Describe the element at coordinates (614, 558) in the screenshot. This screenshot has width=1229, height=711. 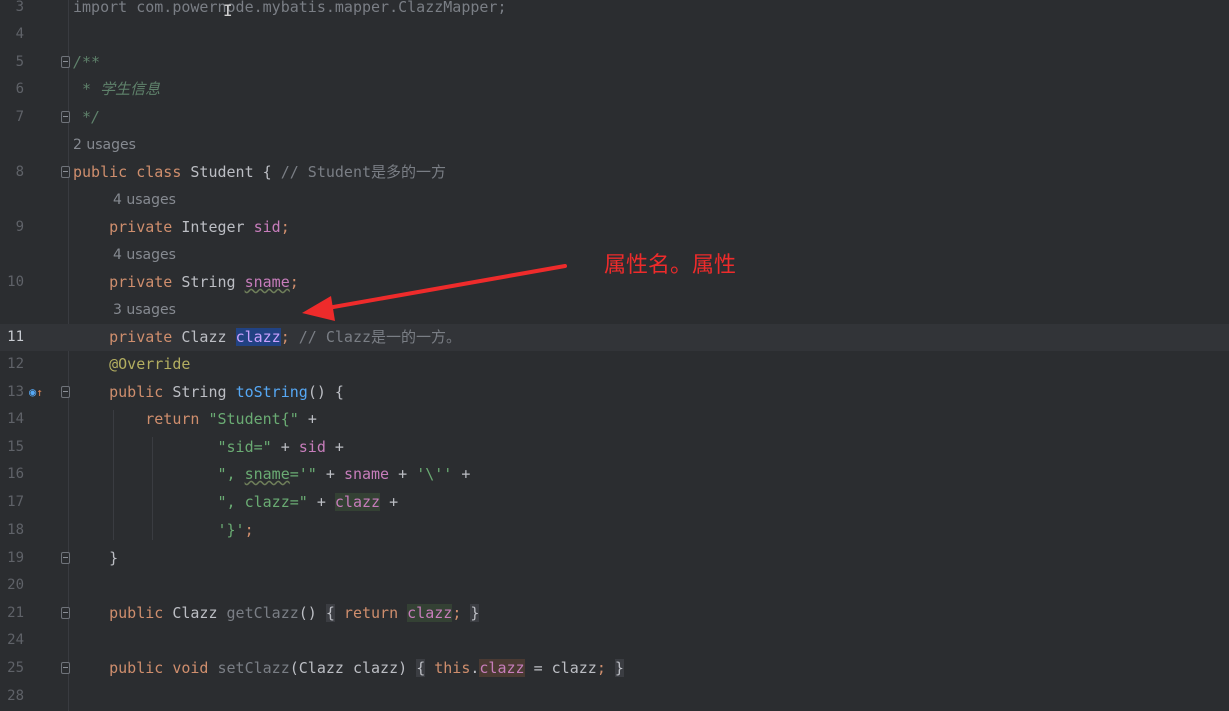
I see `code-line: 19 }` at that location.